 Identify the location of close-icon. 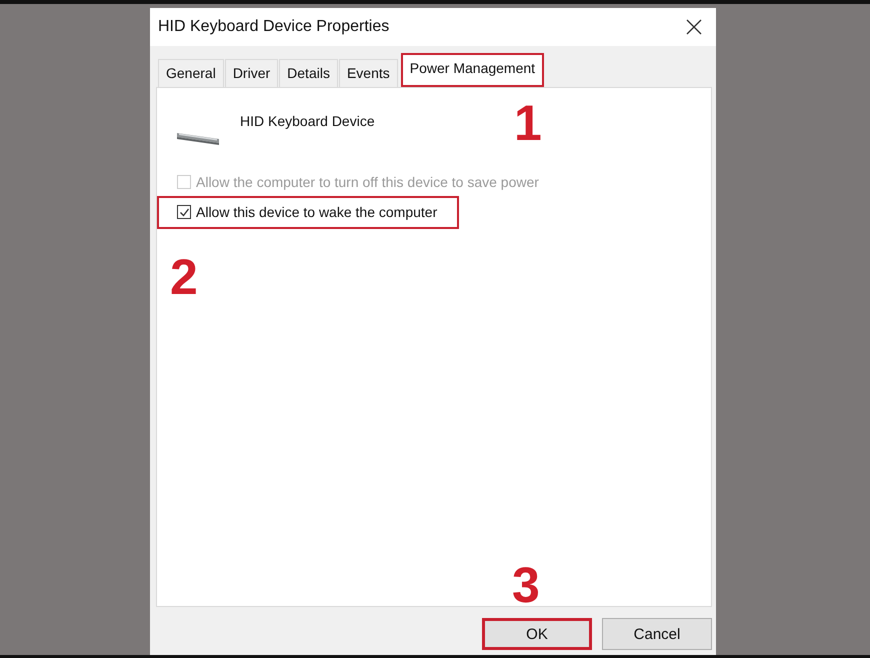
(694, 27).